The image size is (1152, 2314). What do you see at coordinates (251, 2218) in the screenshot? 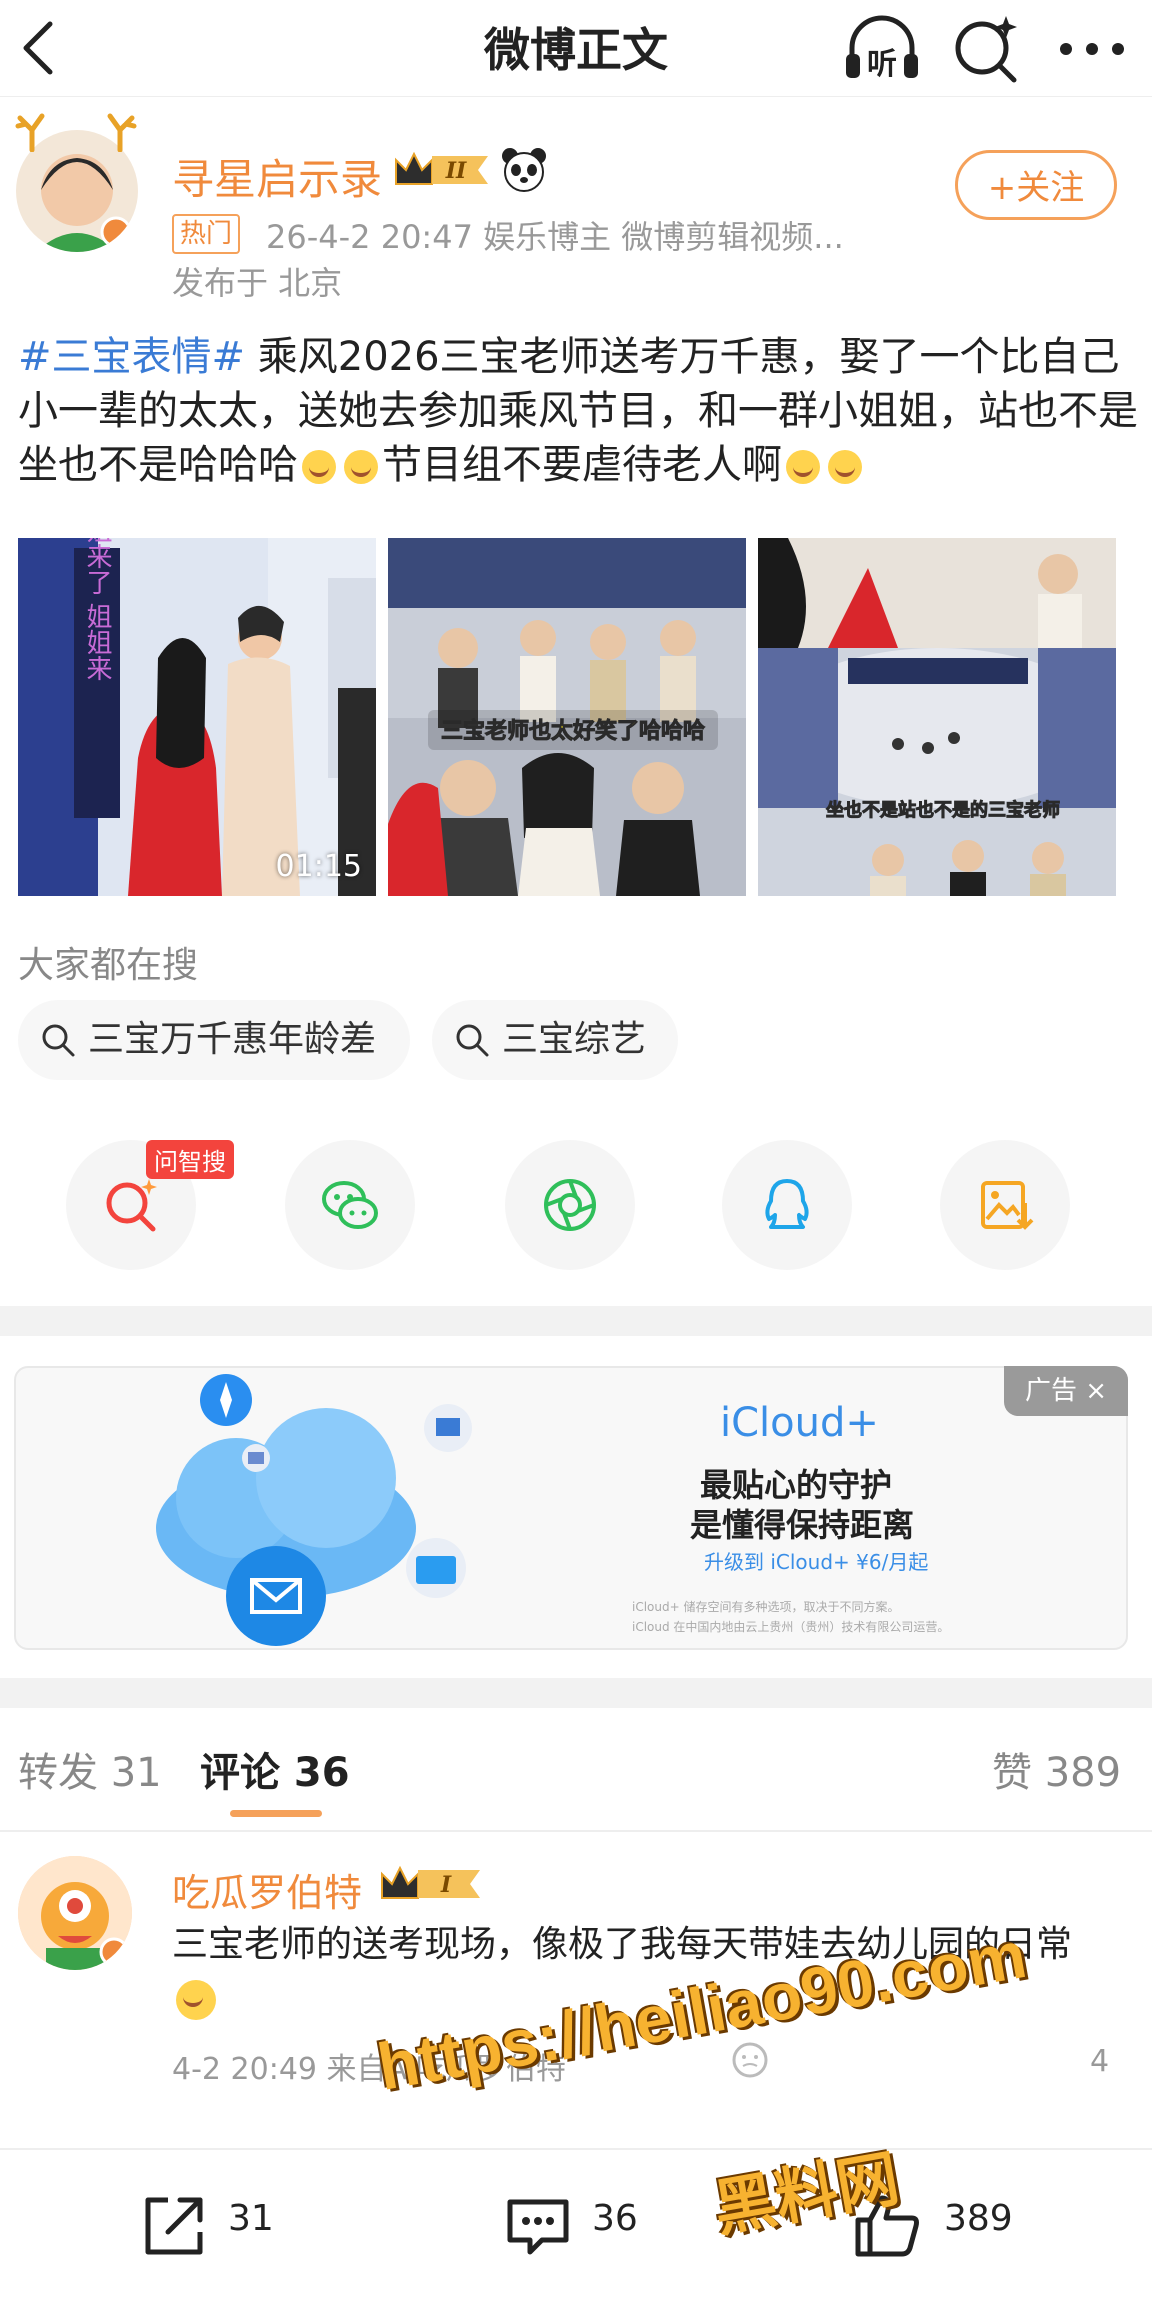
I see `repost-count: 31` at bounding box center [251, 2218].